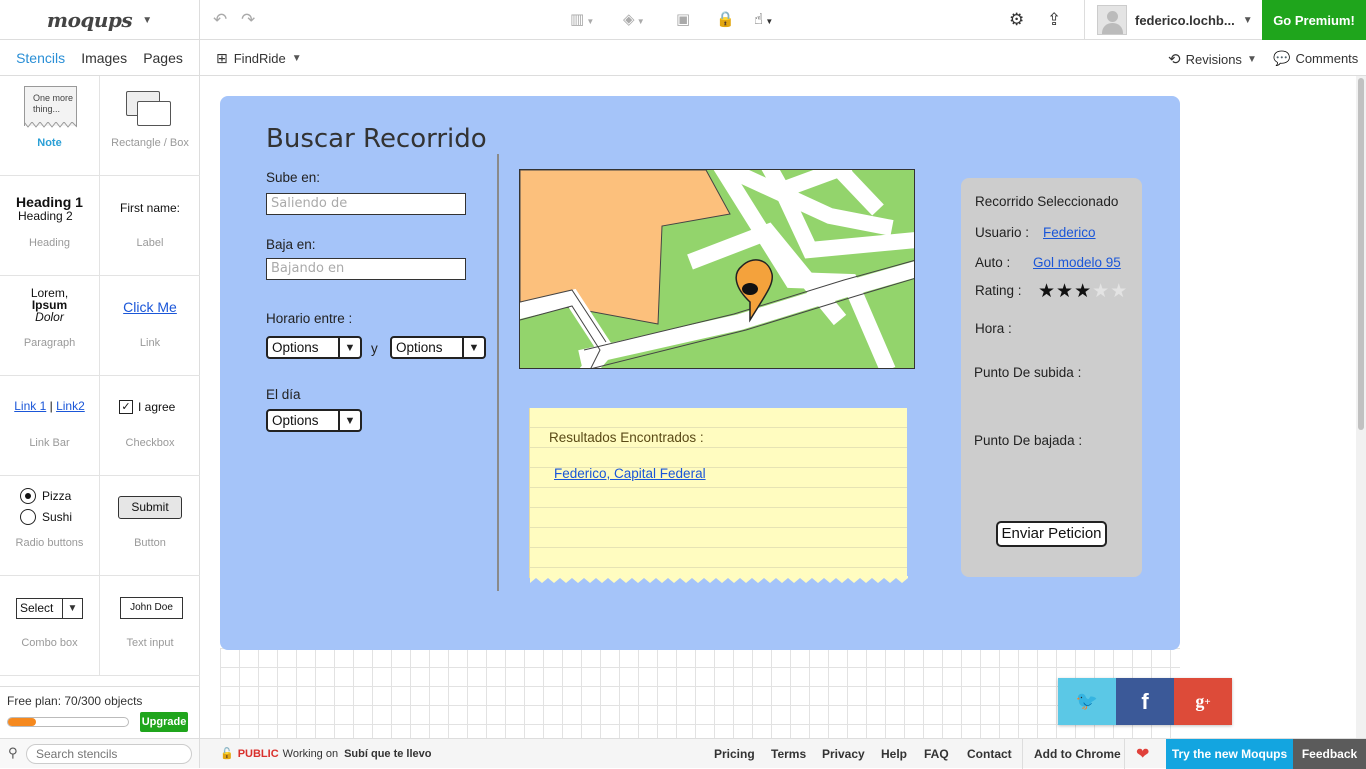 The width and height of the screenshot is (1366, 769). I want to click on try-new-moqups-button: Try the new Moqups, so click(1229, 754).